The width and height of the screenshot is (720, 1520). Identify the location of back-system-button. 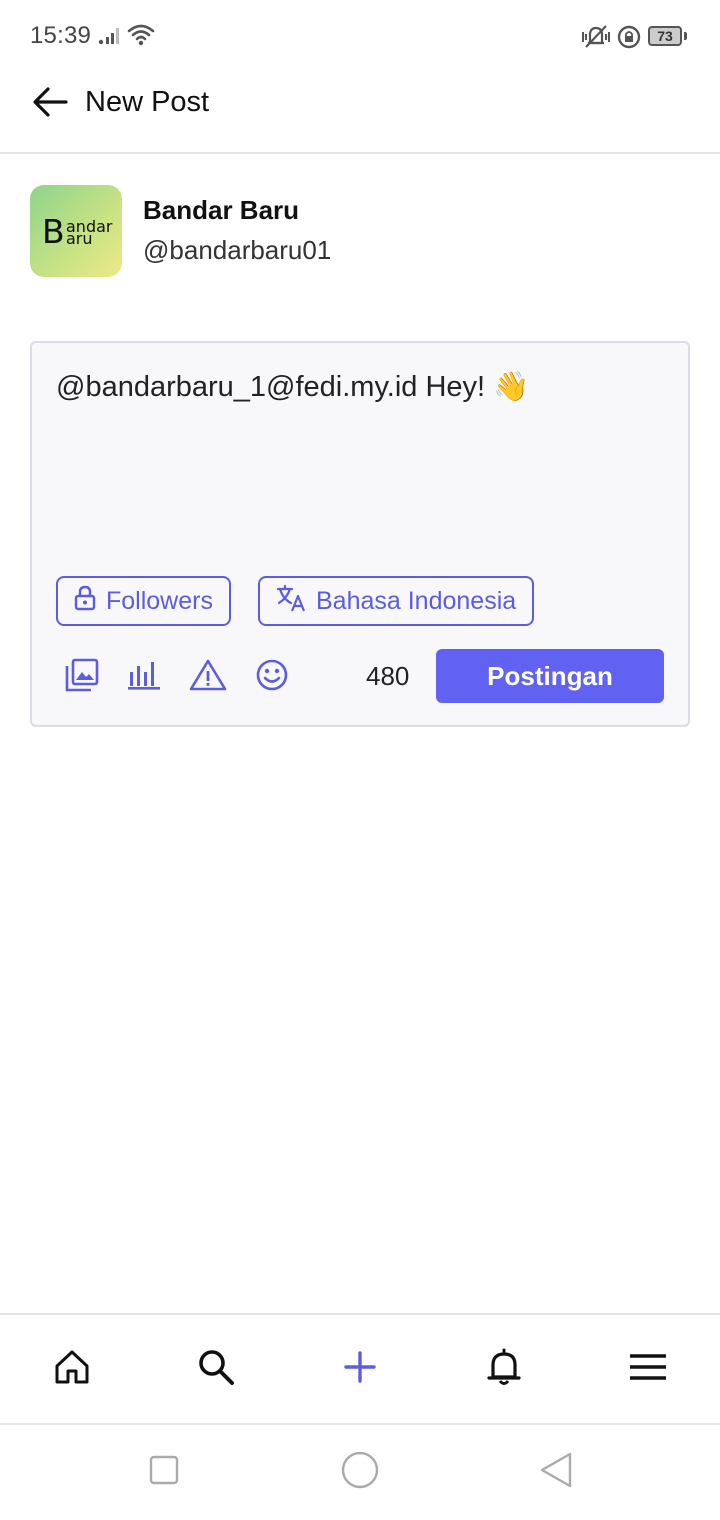
(556, 1472).